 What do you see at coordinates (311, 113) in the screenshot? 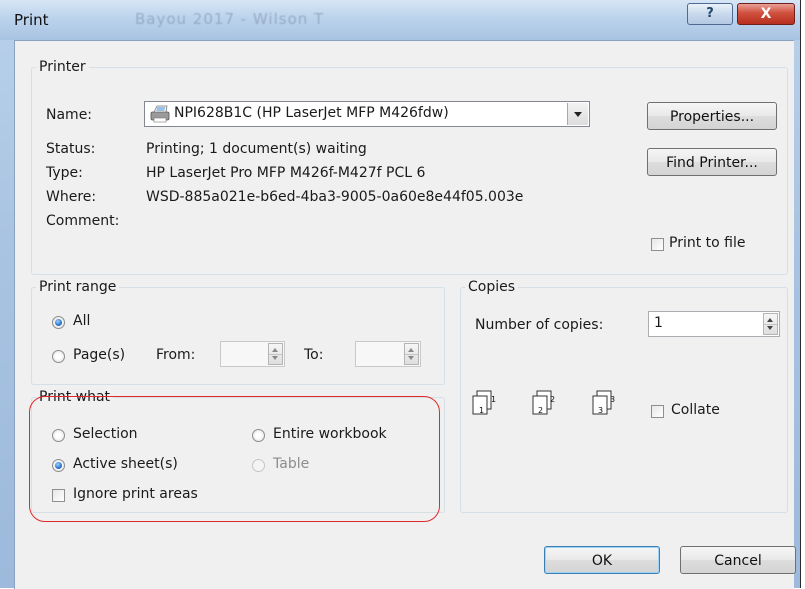
I see `printer-name-value: NPI628B1C (HP LaserJet MFP M426fdw)` at bounding box center [311, 113].